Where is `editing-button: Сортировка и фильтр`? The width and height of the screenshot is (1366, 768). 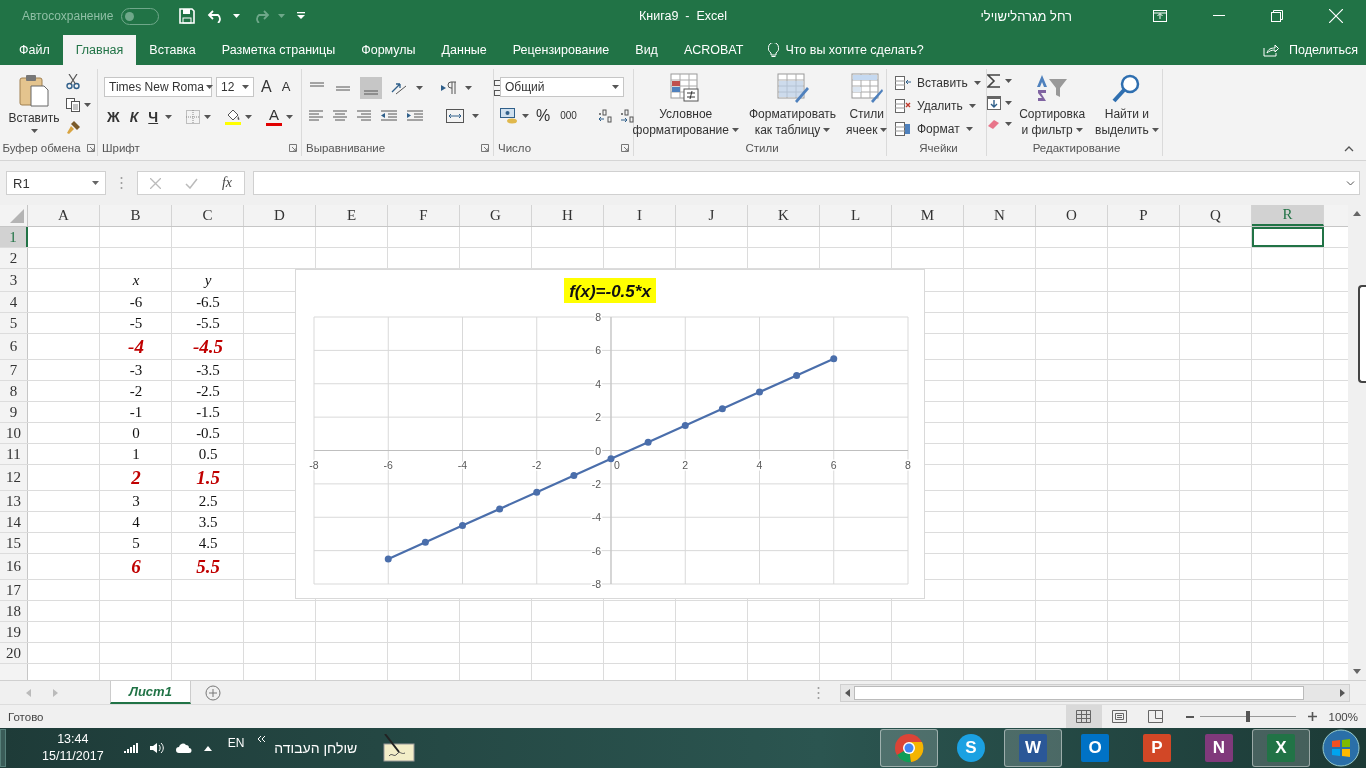
editing-button: Сортировка и фильтр is located at coordinates (1052, 105).